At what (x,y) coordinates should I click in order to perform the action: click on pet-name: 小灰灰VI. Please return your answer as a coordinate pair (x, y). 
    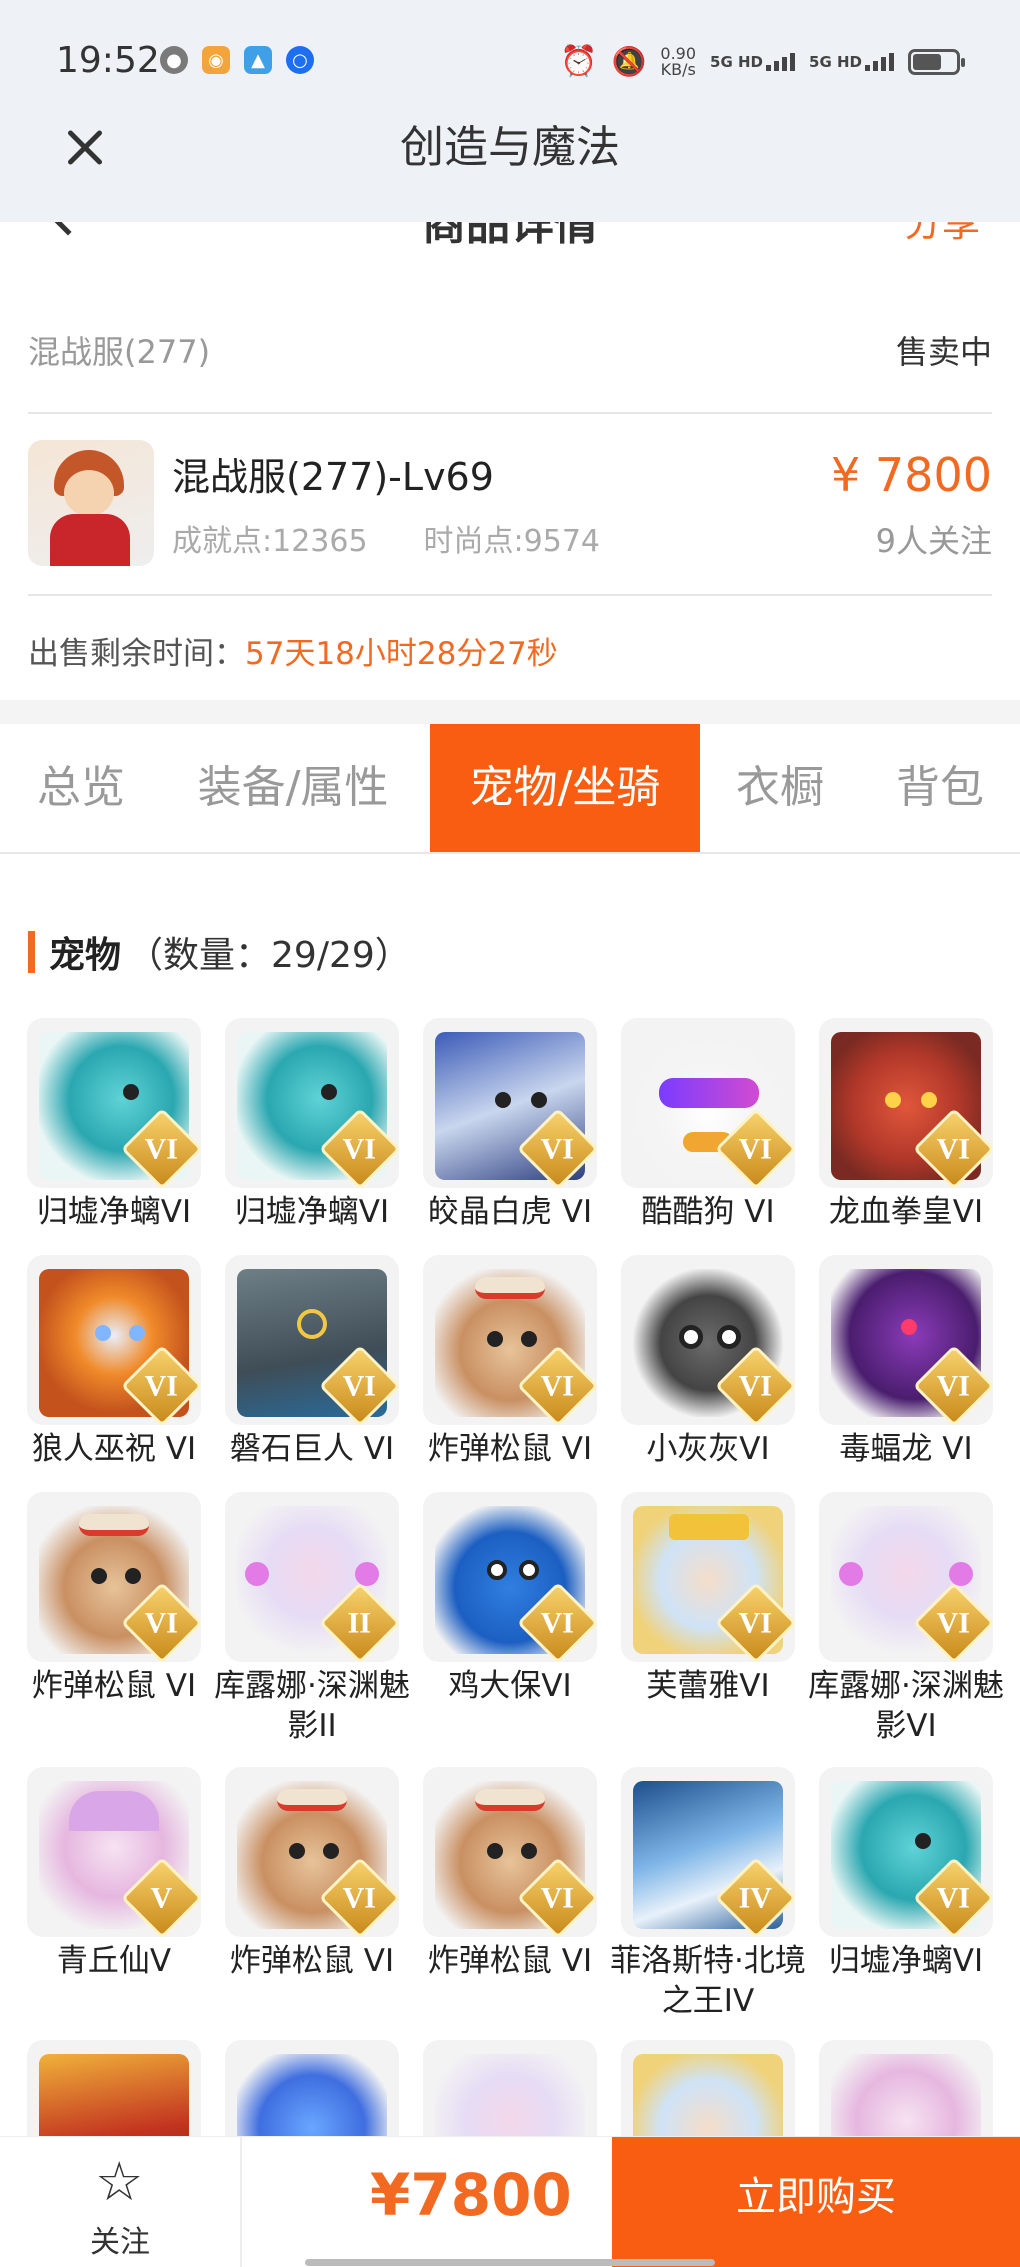
    Looking at the image, I should click on (708, 1449).